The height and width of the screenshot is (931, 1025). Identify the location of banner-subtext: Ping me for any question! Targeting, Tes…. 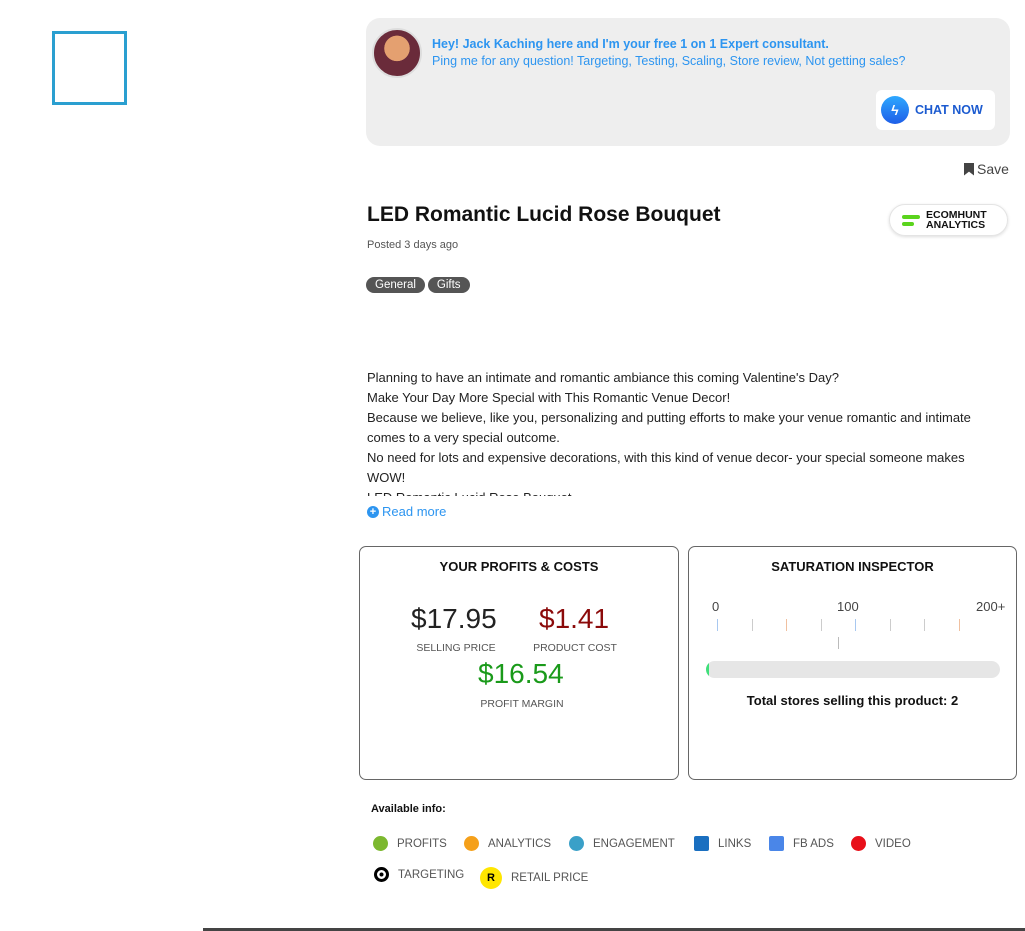
(669, 61).